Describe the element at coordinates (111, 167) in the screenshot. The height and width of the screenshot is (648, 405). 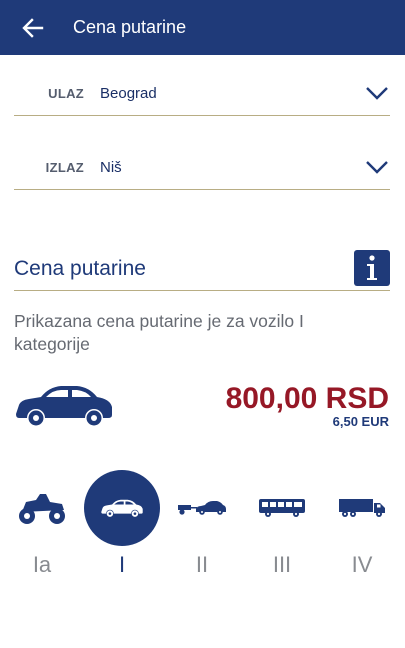
I see `exit-value: Niš` at that location.